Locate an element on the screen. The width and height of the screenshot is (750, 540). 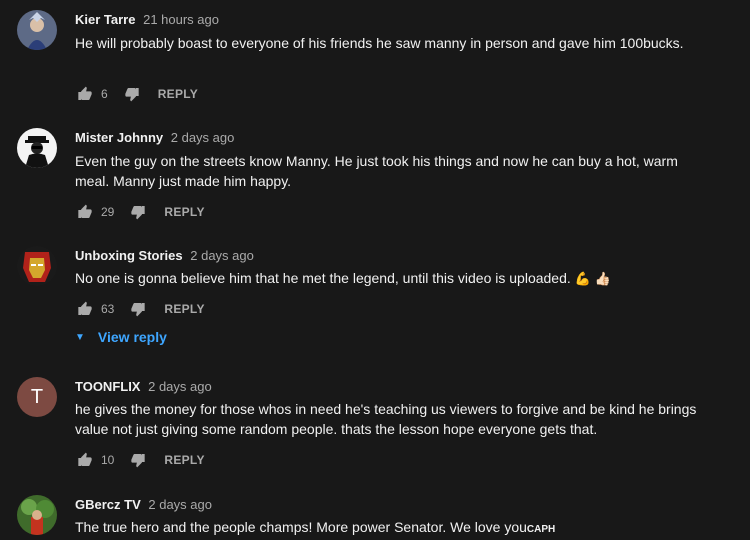
comment-actions: 10 REPLY is located at coordinates (140, 460).